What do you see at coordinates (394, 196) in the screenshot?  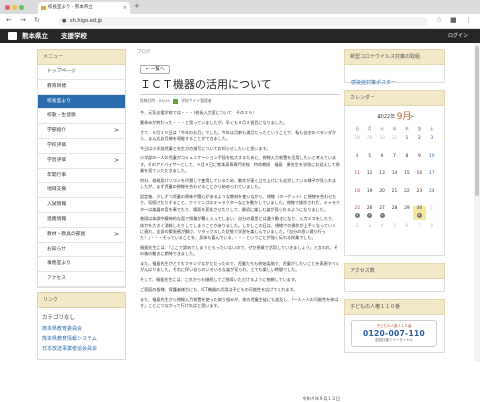 I see `calendar-day: 21` at bounding box center [394, 196].